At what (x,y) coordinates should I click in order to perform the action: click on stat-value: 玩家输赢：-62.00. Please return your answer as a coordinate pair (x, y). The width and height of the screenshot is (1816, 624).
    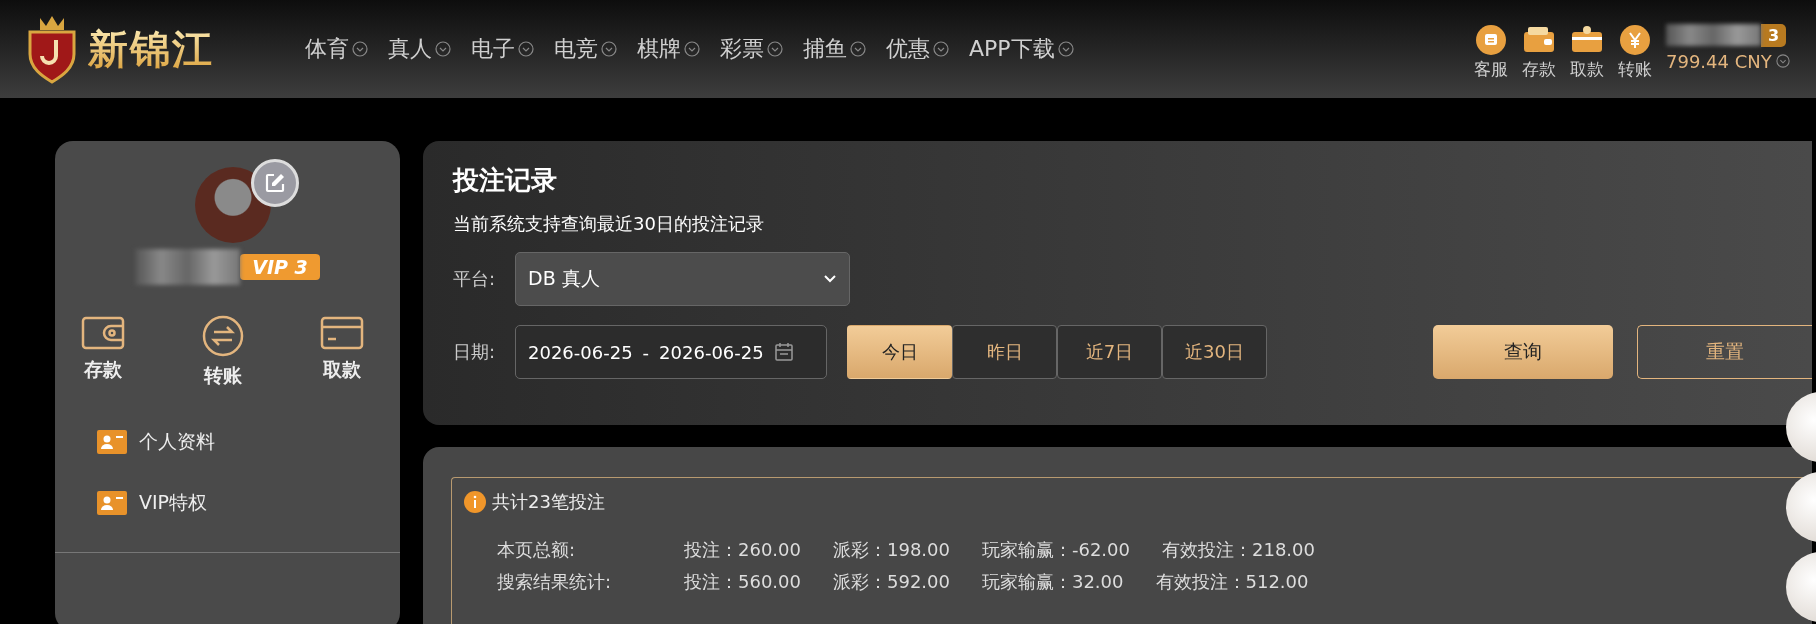
    Looking at the image, I should click on (1055, 550).